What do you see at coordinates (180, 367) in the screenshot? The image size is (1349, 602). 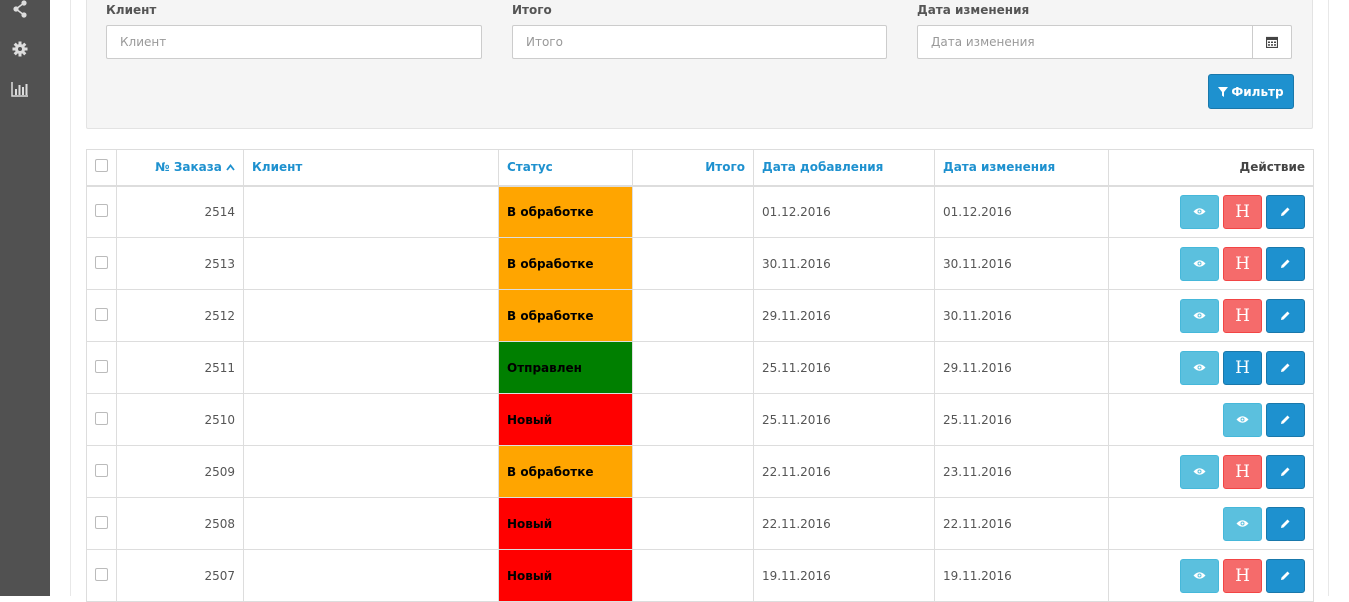 I see `order-number-cell: 2511` at bounding box center [180, 367].